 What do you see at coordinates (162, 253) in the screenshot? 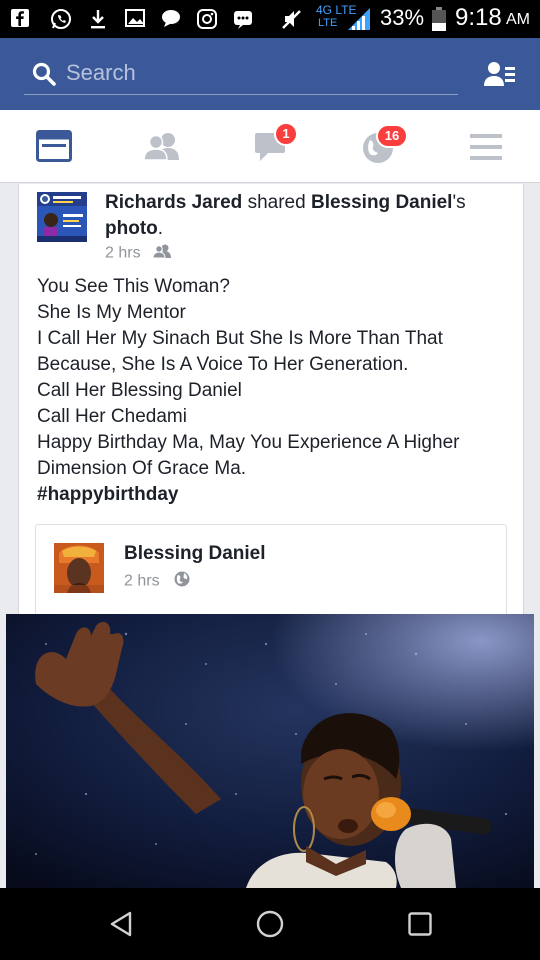
I see `friends-audience-icon` at bounding box center [162, 253].